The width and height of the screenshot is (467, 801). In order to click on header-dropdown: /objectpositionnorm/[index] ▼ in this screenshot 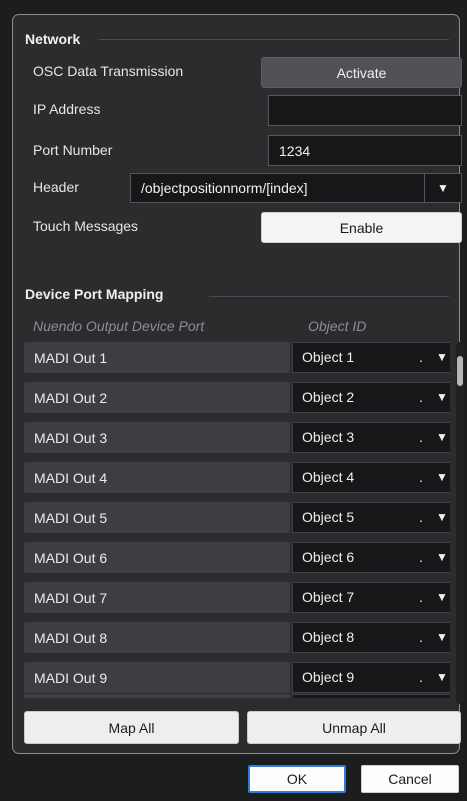, I will do `click(296, 188)`.